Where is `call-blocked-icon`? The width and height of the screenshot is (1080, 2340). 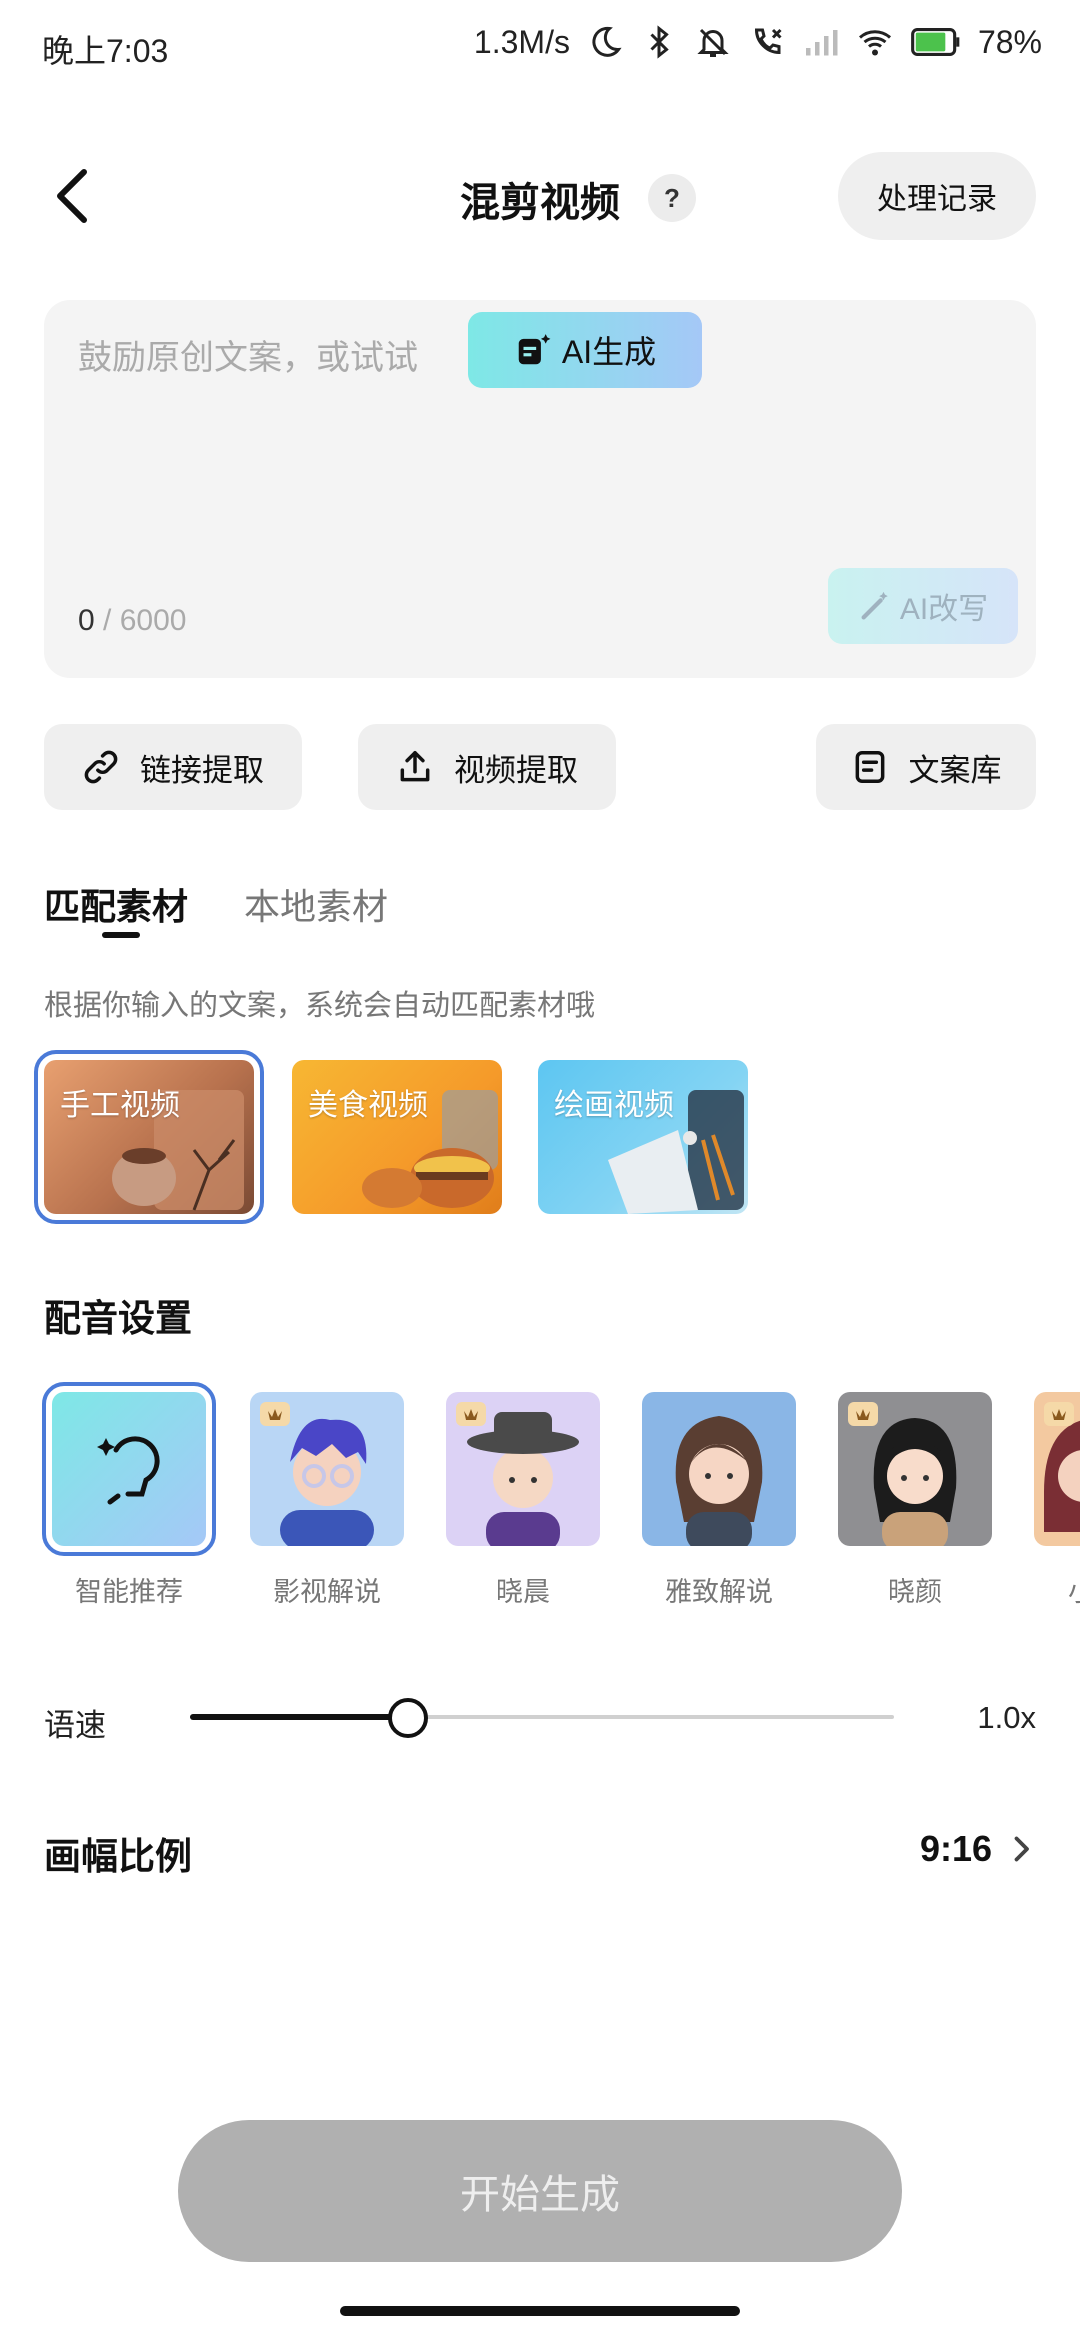 call-blocked-icon is located at coordinates (767, 42).